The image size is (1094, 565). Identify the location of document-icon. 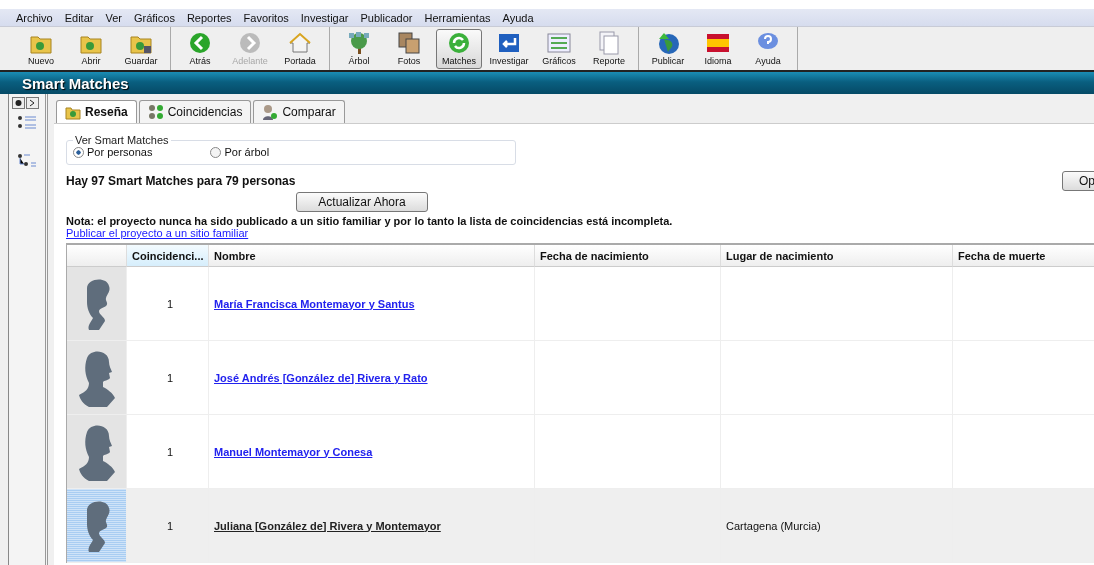
(609, 42).